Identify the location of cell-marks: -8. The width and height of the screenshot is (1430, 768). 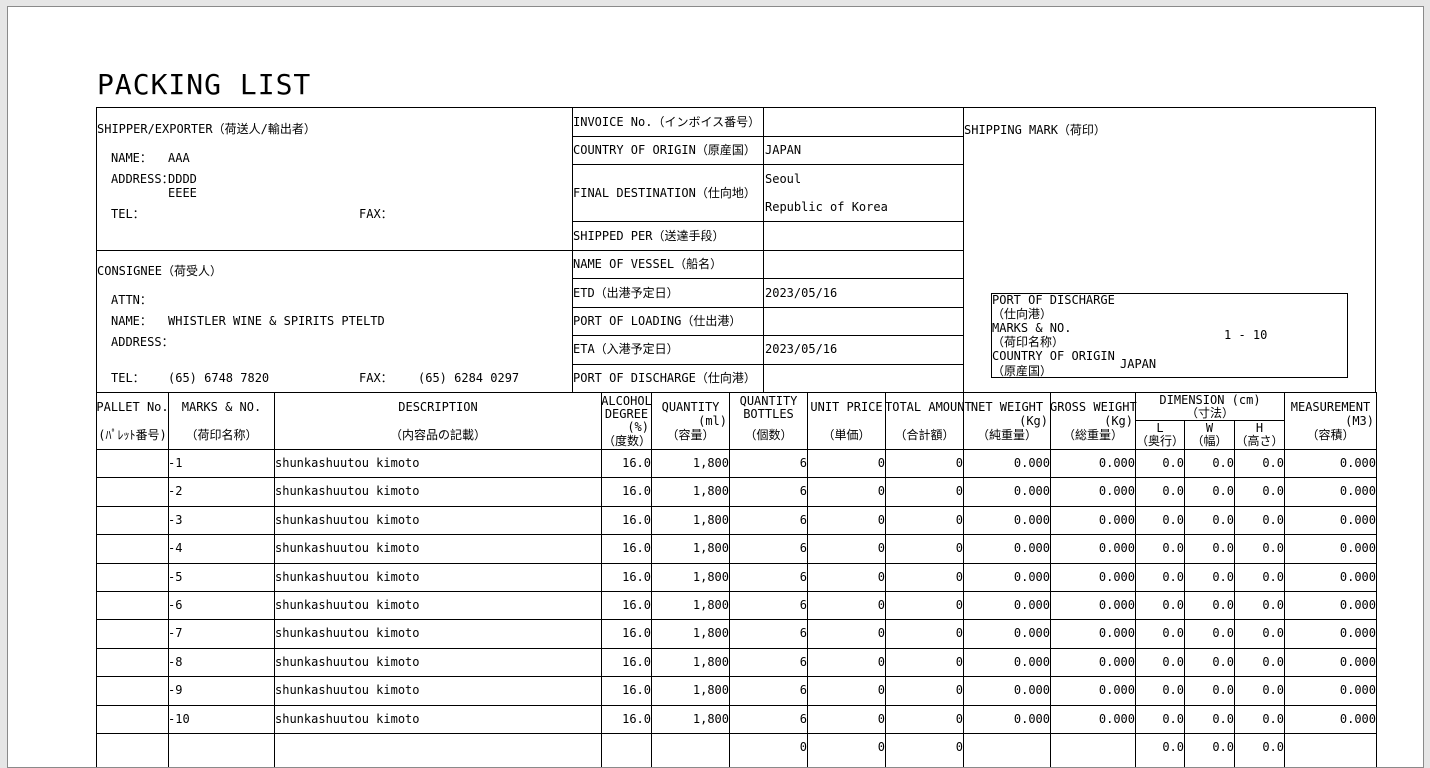
(175, 662).